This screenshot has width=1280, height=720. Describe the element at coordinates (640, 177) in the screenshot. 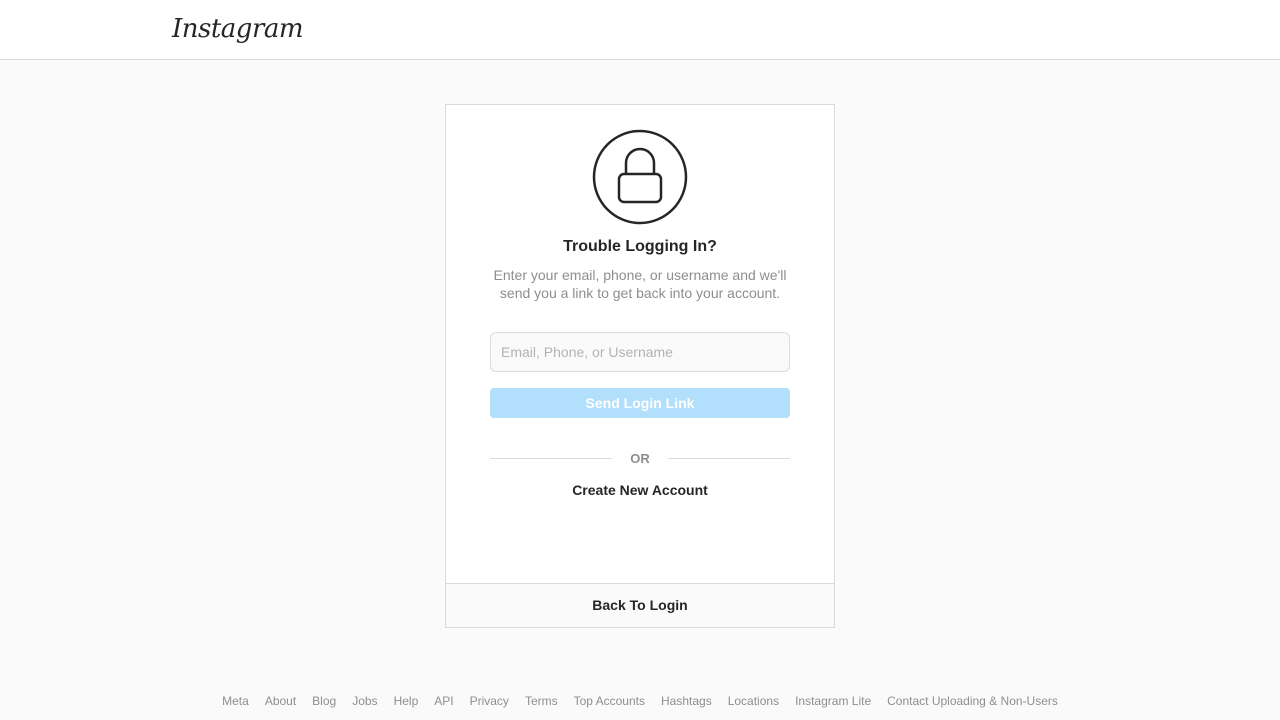

I see `lock-icon` at that location.